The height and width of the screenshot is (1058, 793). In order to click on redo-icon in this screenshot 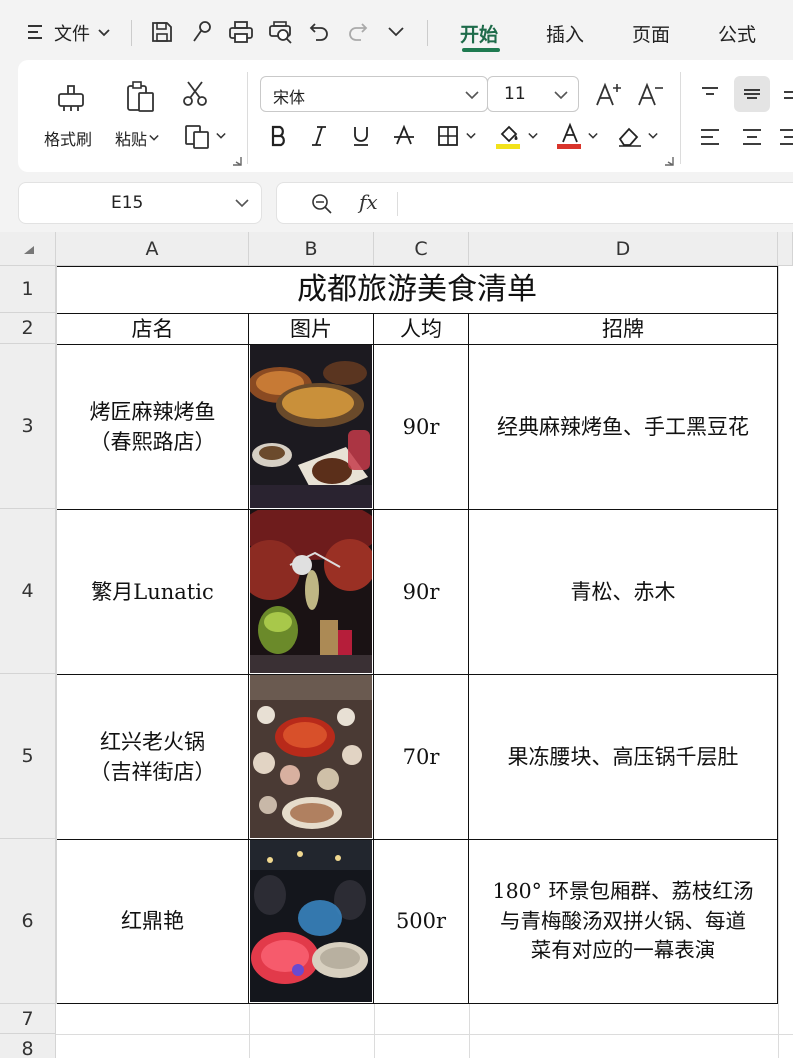, I will do `click(358, 32)`.